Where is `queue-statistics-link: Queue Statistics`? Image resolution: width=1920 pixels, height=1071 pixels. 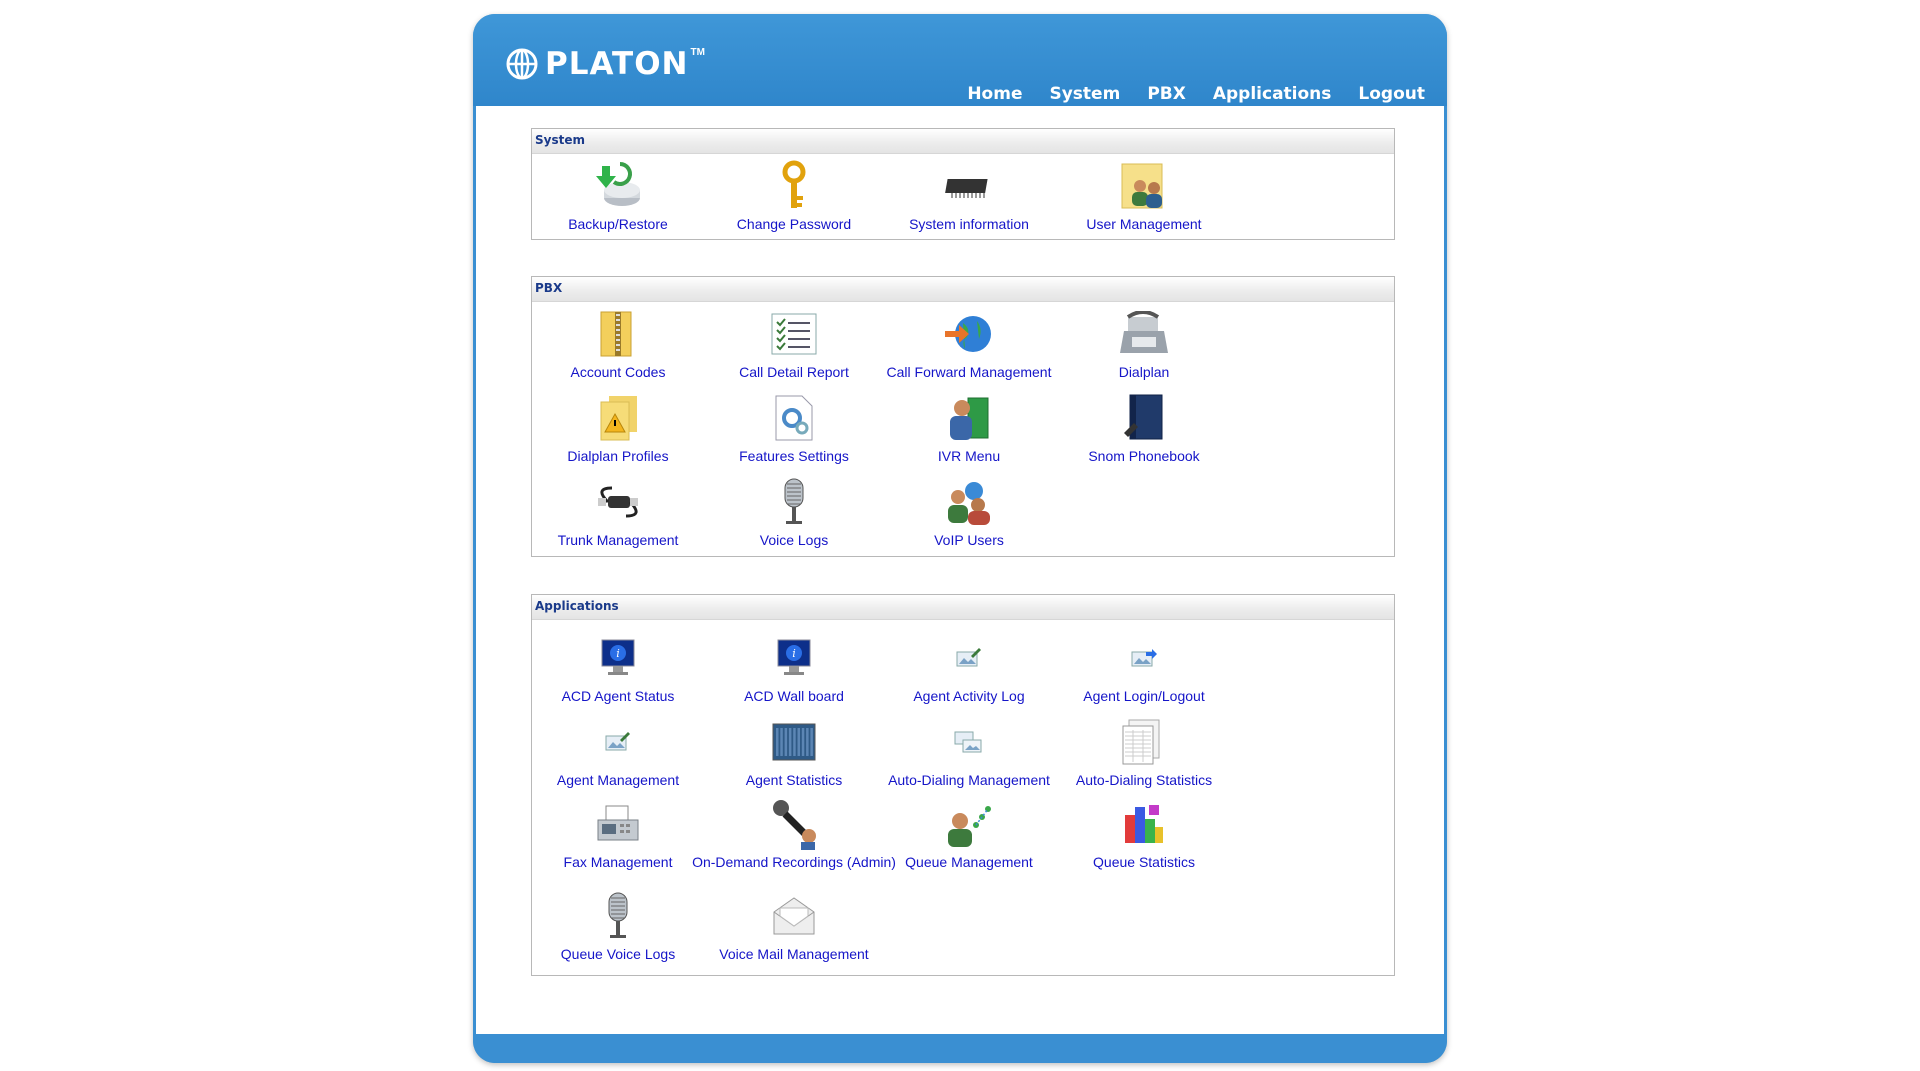
queue-statistics-link: Queue Statistics is located at coordinates (1144, 833).